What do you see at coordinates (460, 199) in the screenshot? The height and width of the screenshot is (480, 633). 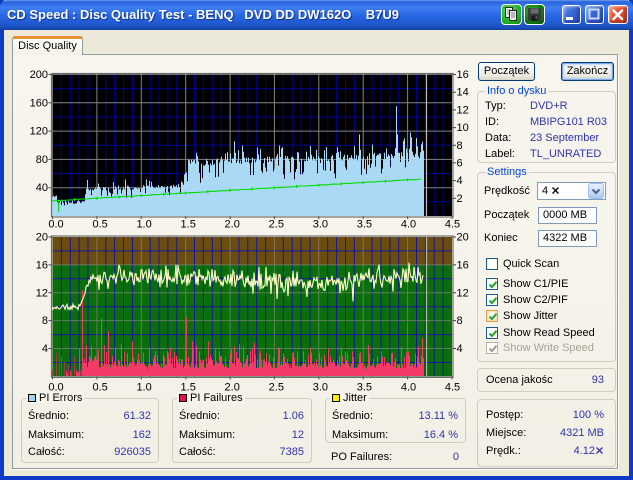 I see `svg-text: 2` at bounding box center [460, 199].